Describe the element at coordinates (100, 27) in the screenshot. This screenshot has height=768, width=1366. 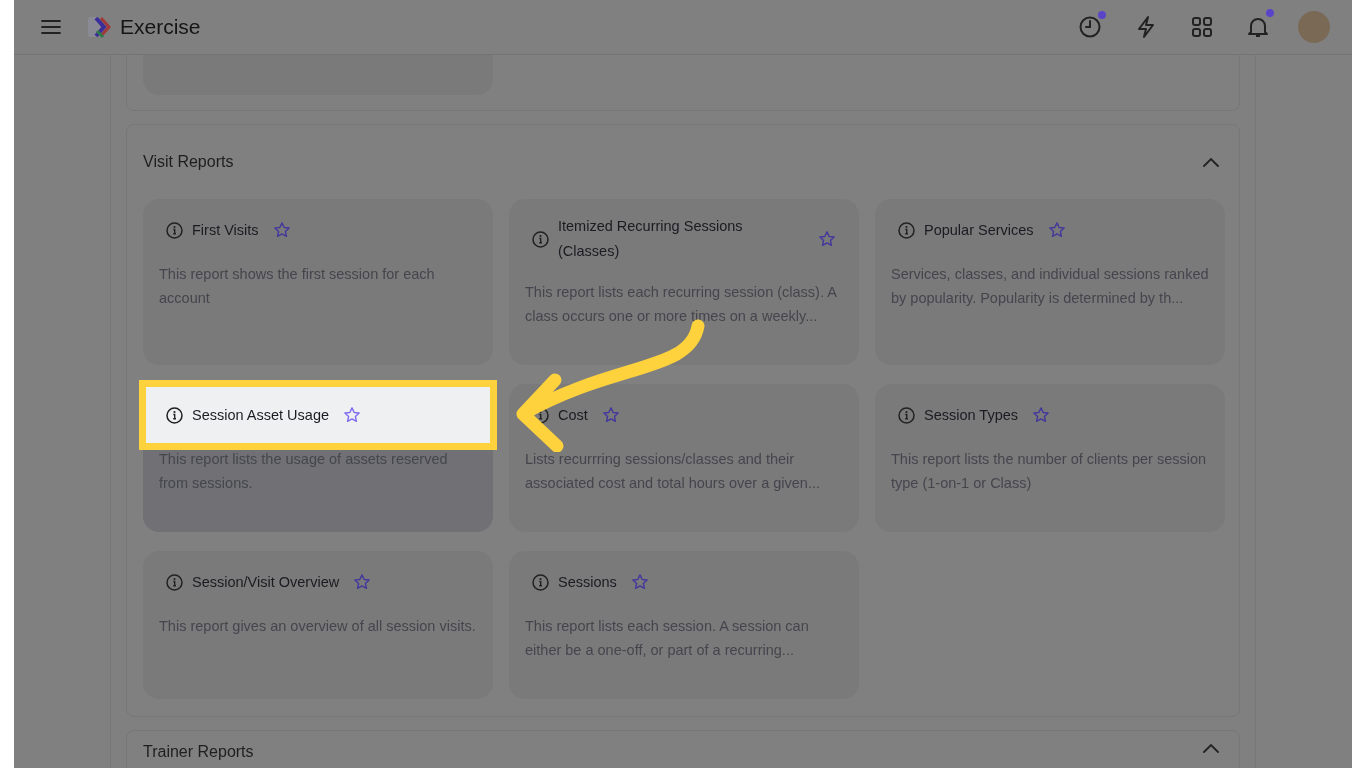
I see `logo-icon` at that location.